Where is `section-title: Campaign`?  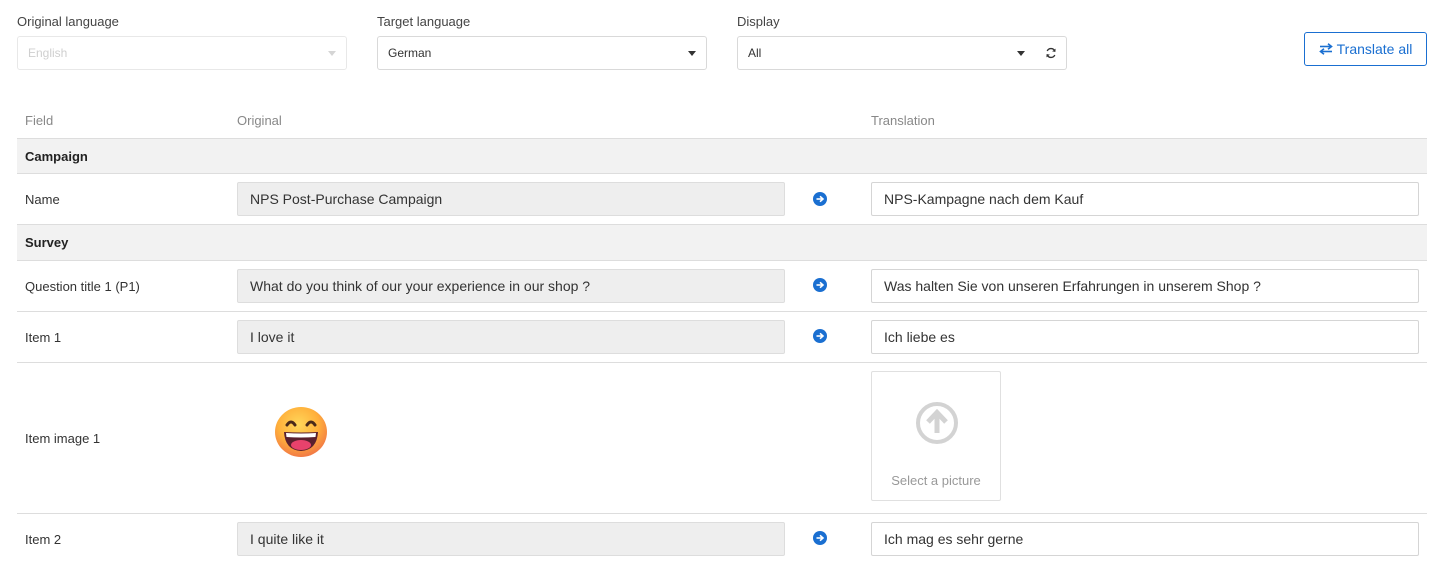 section-title: Campaign is located at coordinates (56, 156).